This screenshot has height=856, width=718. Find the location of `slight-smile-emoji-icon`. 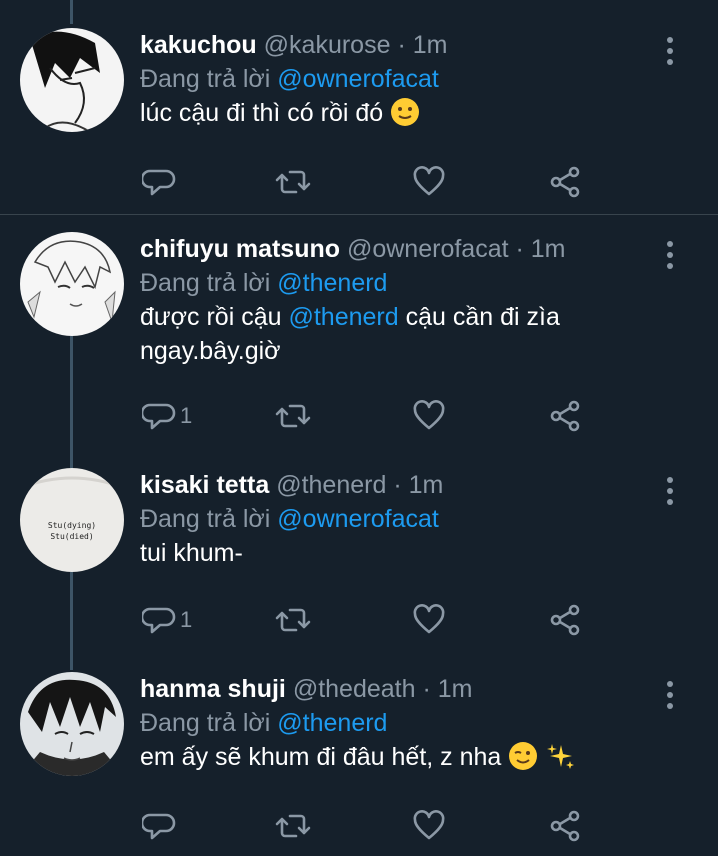

slight-smile-emoji-icon is located at coordinates (405, 112).